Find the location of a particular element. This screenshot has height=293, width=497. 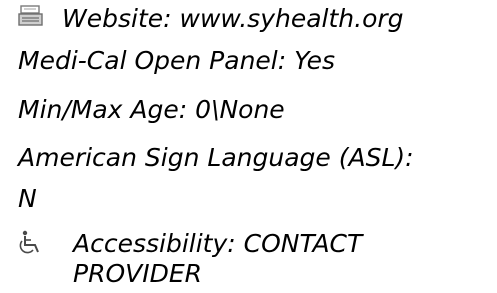

asl-value-text: N is located at coordinates (27, 198).